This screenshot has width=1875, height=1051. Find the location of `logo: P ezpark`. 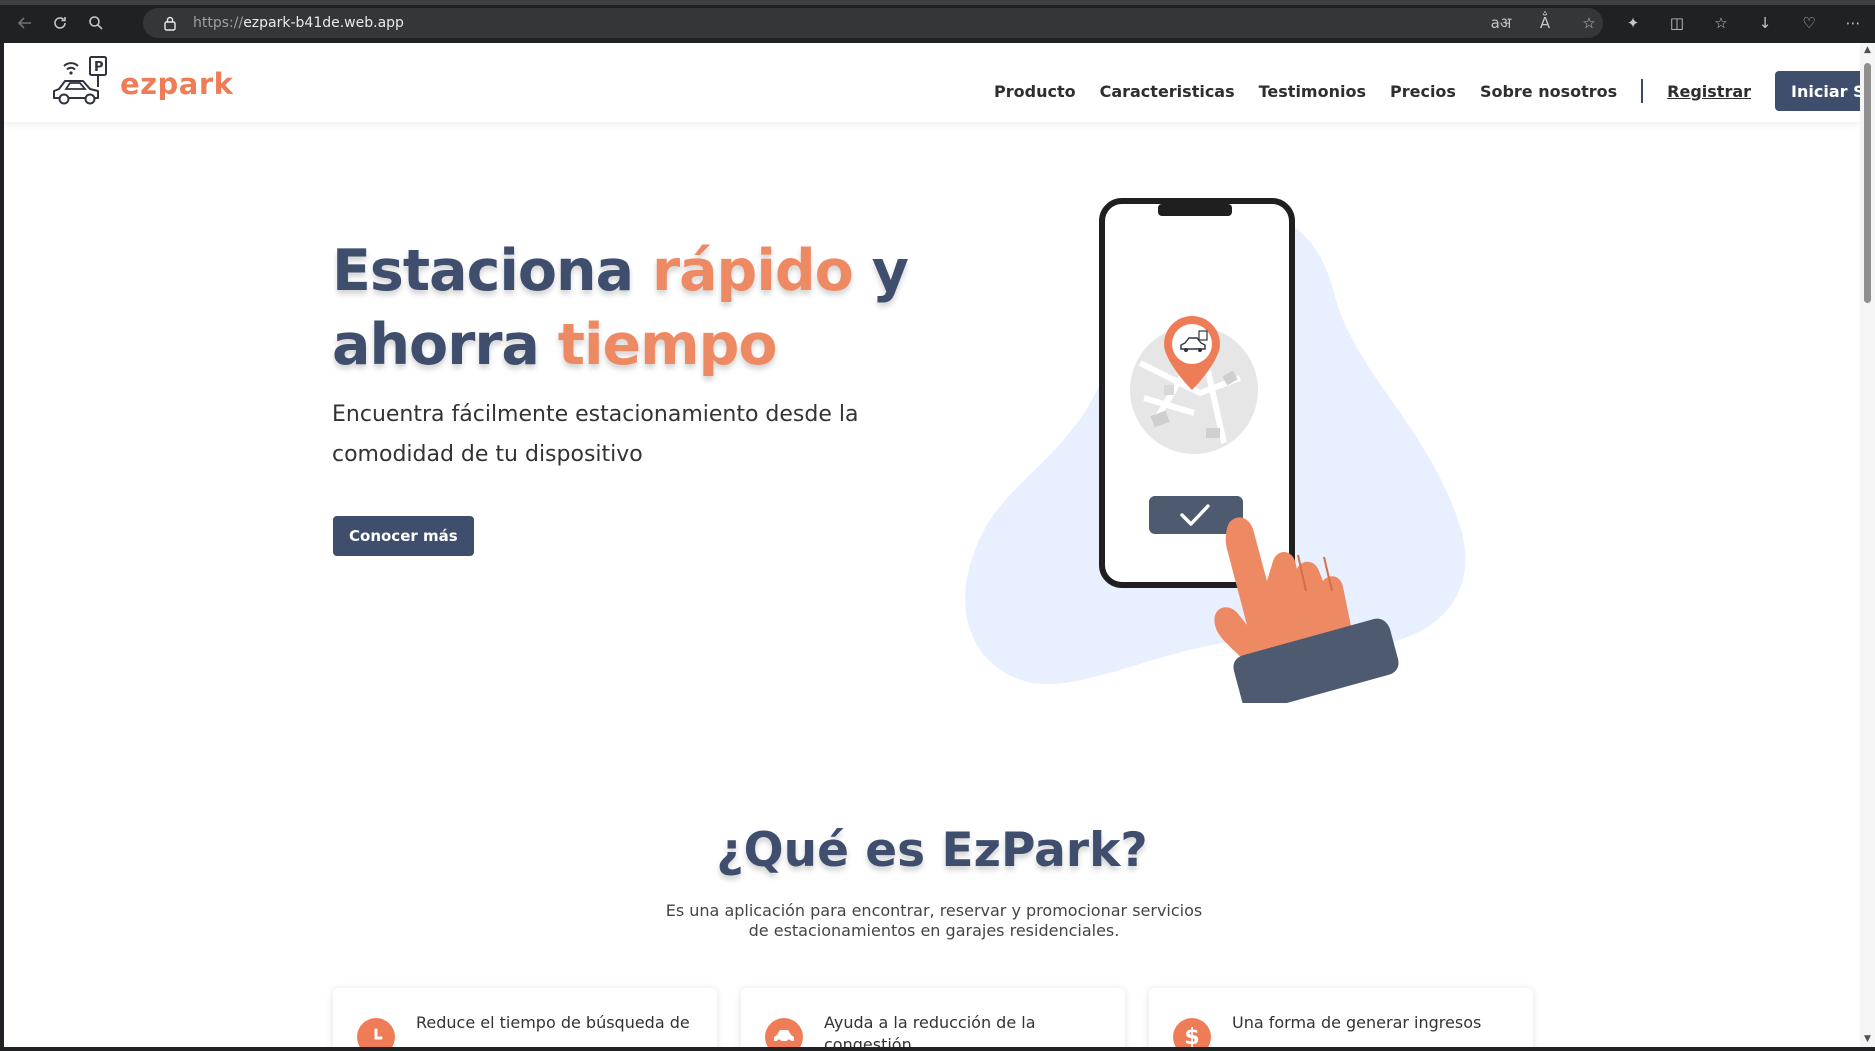

logo: P ezpark is located at coordinates (141, 84).